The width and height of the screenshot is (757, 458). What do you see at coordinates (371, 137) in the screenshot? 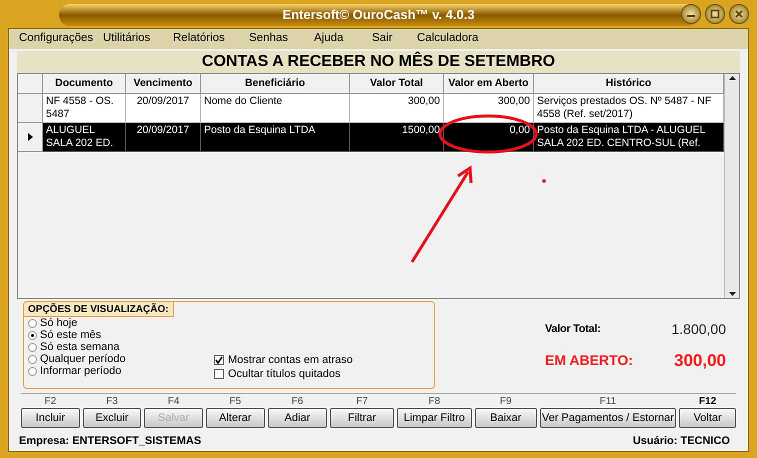
I see `table-row: ALUGUEL SALA 202 ED. 20/09/2017 Posto da Esquina LTDA 1500,00 0,00 Posto da Esquina LTDA - ALUGUEL SALA 202 ED. CENTRO-SUL (Ref.` at bounding box center [371, 137].